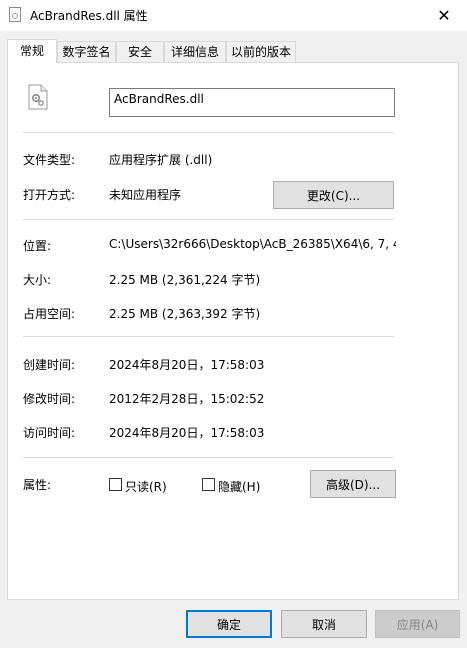  I want to click on size-label: 大小:, so click(37, 280).